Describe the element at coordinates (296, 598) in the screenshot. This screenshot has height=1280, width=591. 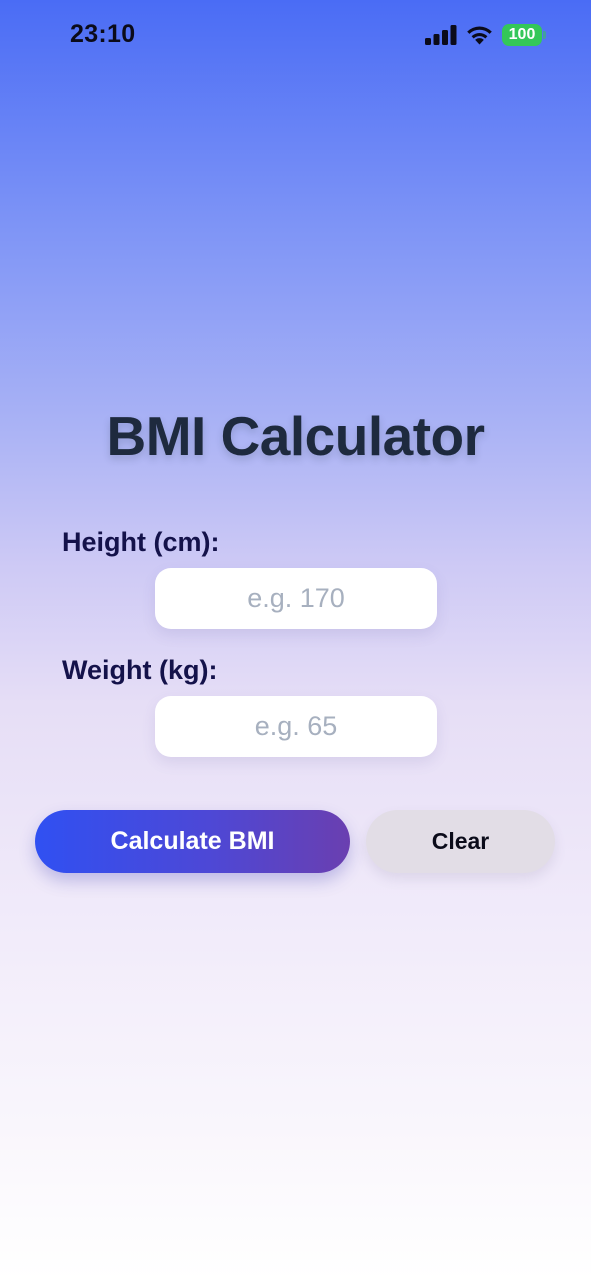
I see `height-input` at that location.